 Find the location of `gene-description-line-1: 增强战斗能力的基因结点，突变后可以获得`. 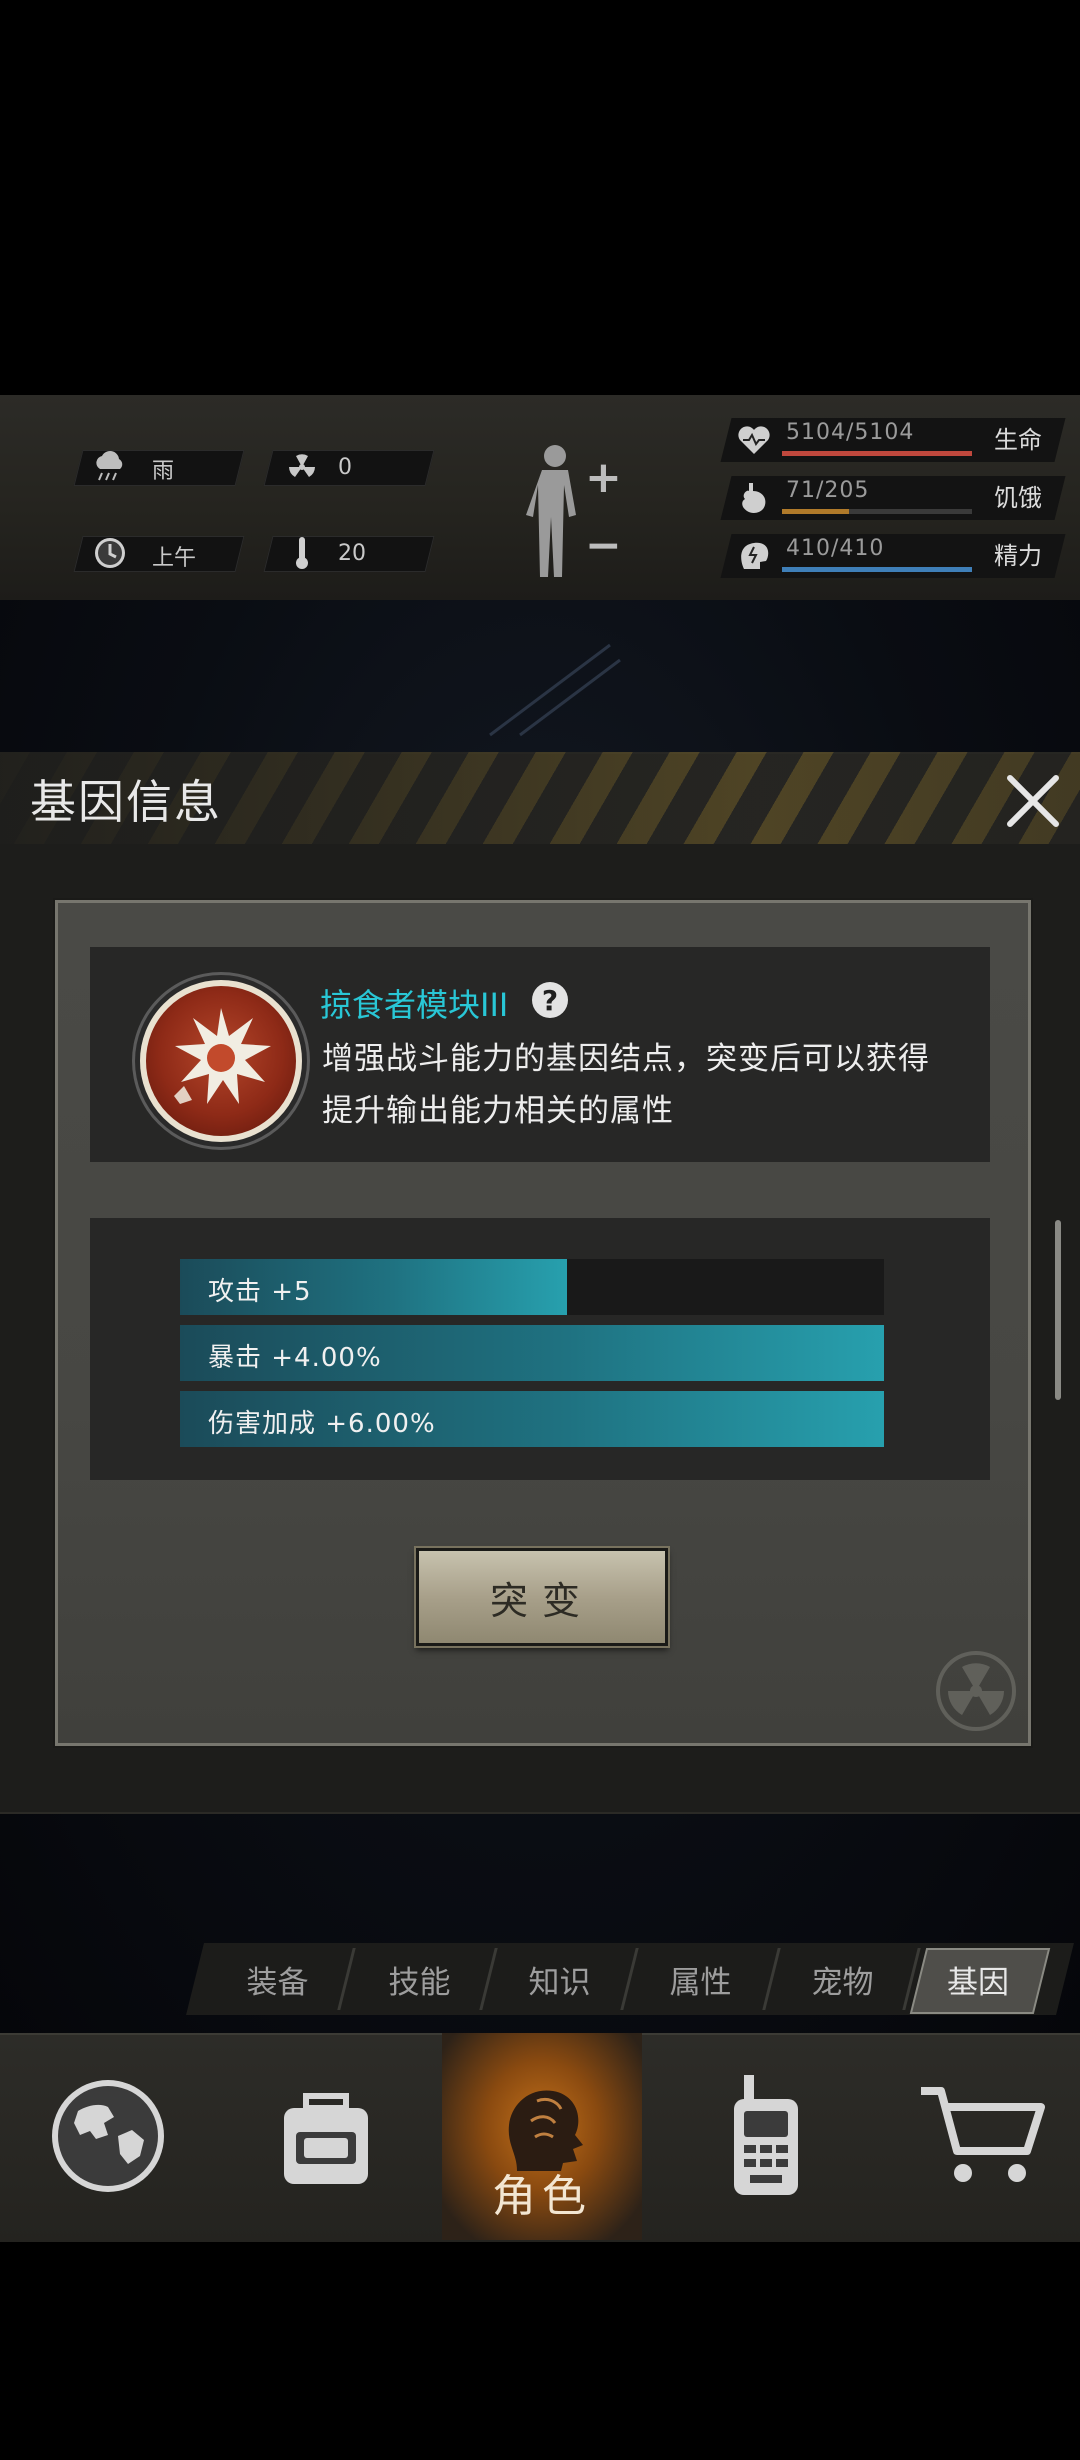

gene-description-line-1: 增强战斗能力的基因结点，突变后可以获得 is located at coordinates (626, 1059).